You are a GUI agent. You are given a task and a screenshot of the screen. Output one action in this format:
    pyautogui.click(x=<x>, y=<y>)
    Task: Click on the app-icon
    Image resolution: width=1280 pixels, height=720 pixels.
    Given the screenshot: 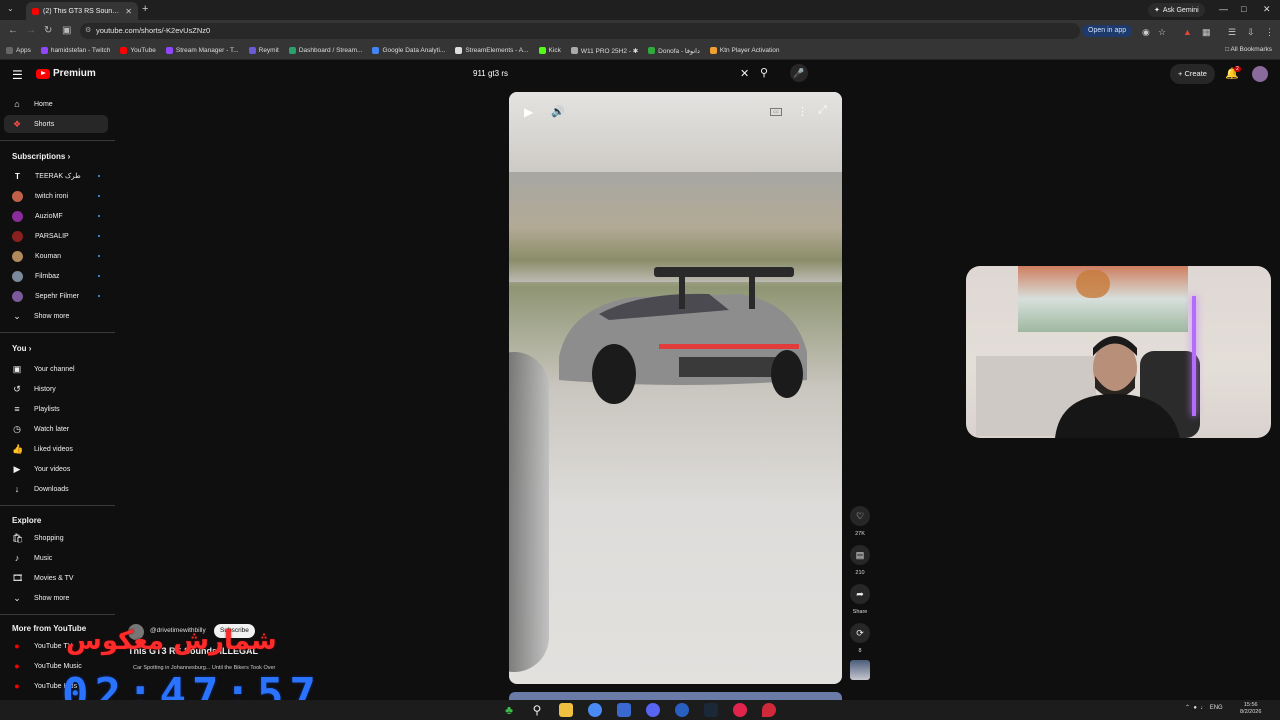 What is the action you would take?
    pyautogui.click(x=624, y=710)
    